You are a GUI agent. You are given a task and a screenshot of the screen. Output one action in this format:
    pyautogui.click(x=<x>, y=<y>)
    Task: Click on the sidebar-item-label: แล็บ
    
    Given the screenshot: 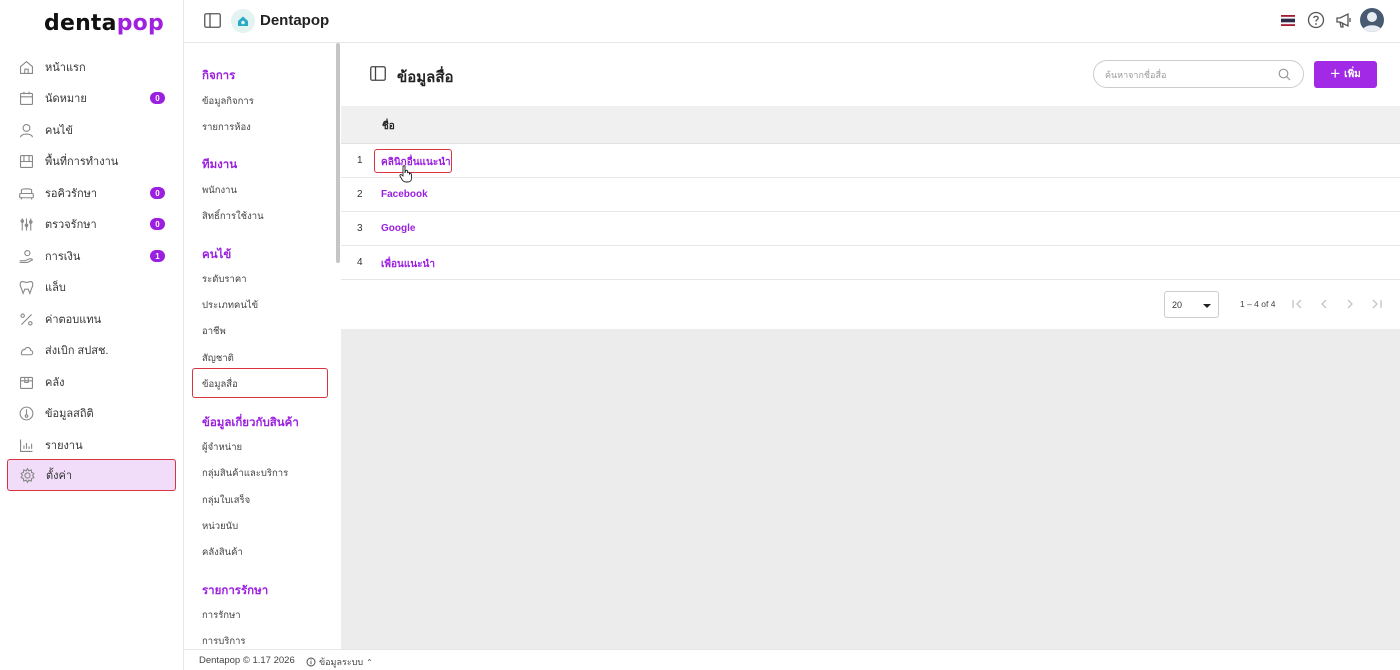 What is the action you would take?
    pyautogui.click(x=55, y=288)
    